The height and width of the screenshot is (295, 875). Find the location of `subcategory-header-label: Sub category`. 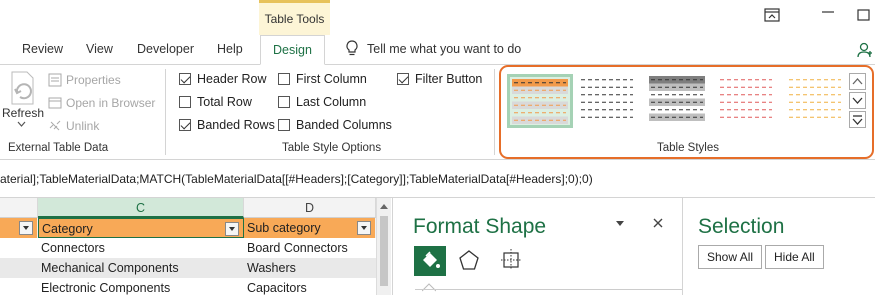

subcategory-header-label: Sub category is located at coordinates (284, 228).